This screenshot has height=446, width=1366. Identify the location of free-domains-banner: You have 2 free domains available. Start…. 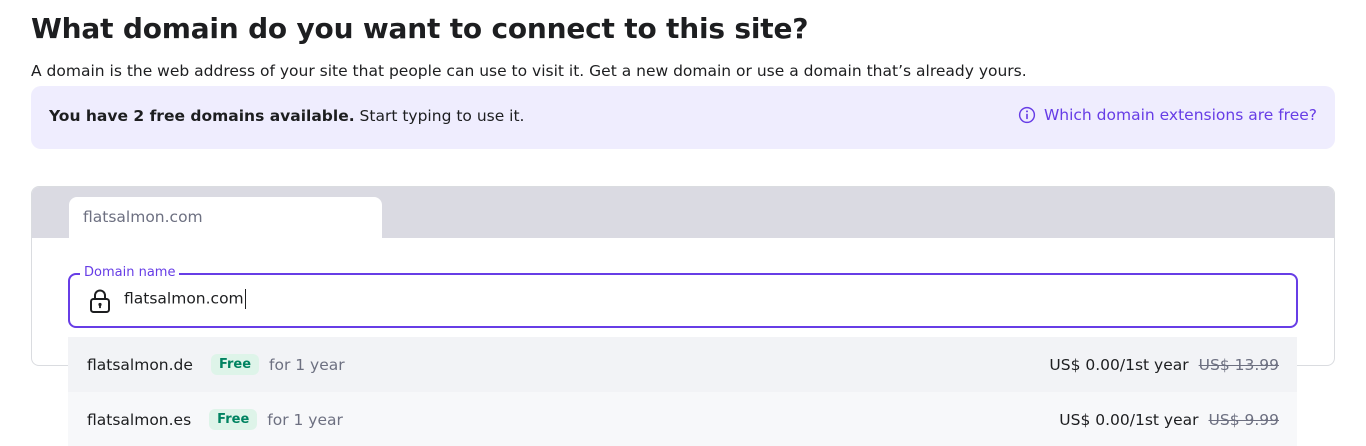
(683, 117).